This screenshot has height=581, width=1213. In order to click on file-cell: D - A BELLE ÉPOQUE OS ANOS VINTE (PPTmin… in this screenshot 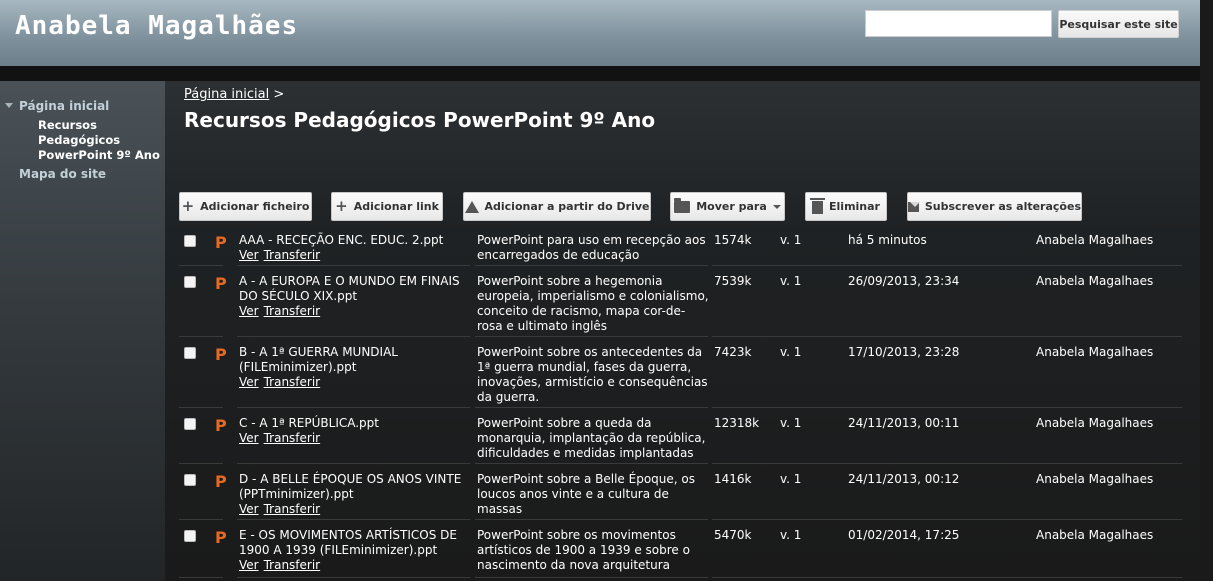, I will do `click(354, 494)`.